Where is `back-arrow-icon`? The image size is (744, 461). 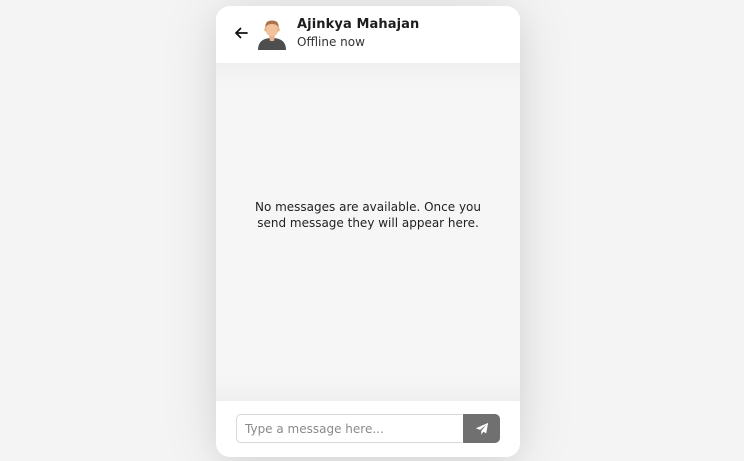 back-arrow-icon is located at coordinates (241, 33).